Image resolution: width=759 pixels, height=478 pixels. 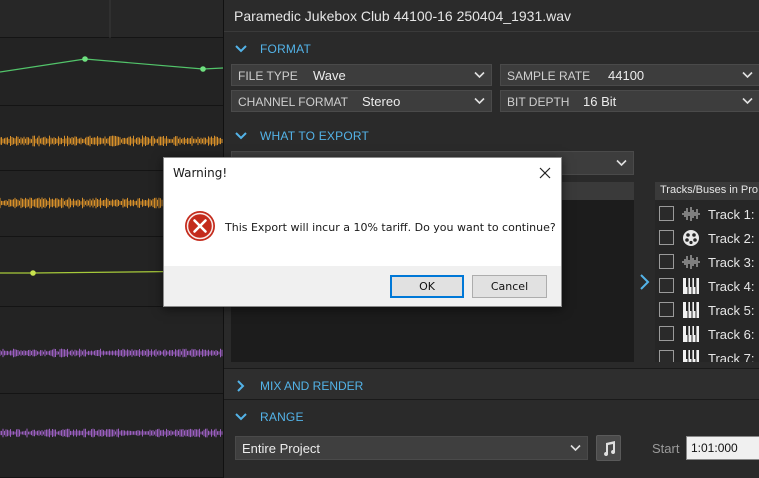 I want to click on section-mix-and-render-header: MIX AND RENDER, so click(x=491, y=384).